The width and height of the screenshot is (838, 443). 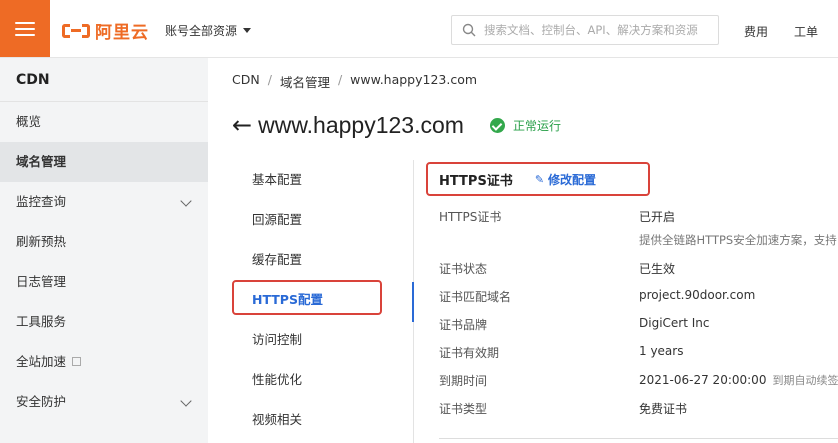 What do you see at coordinates (77, 361) in the screenshot?
I see `external-link-icon` at bounding box center [77, 361].